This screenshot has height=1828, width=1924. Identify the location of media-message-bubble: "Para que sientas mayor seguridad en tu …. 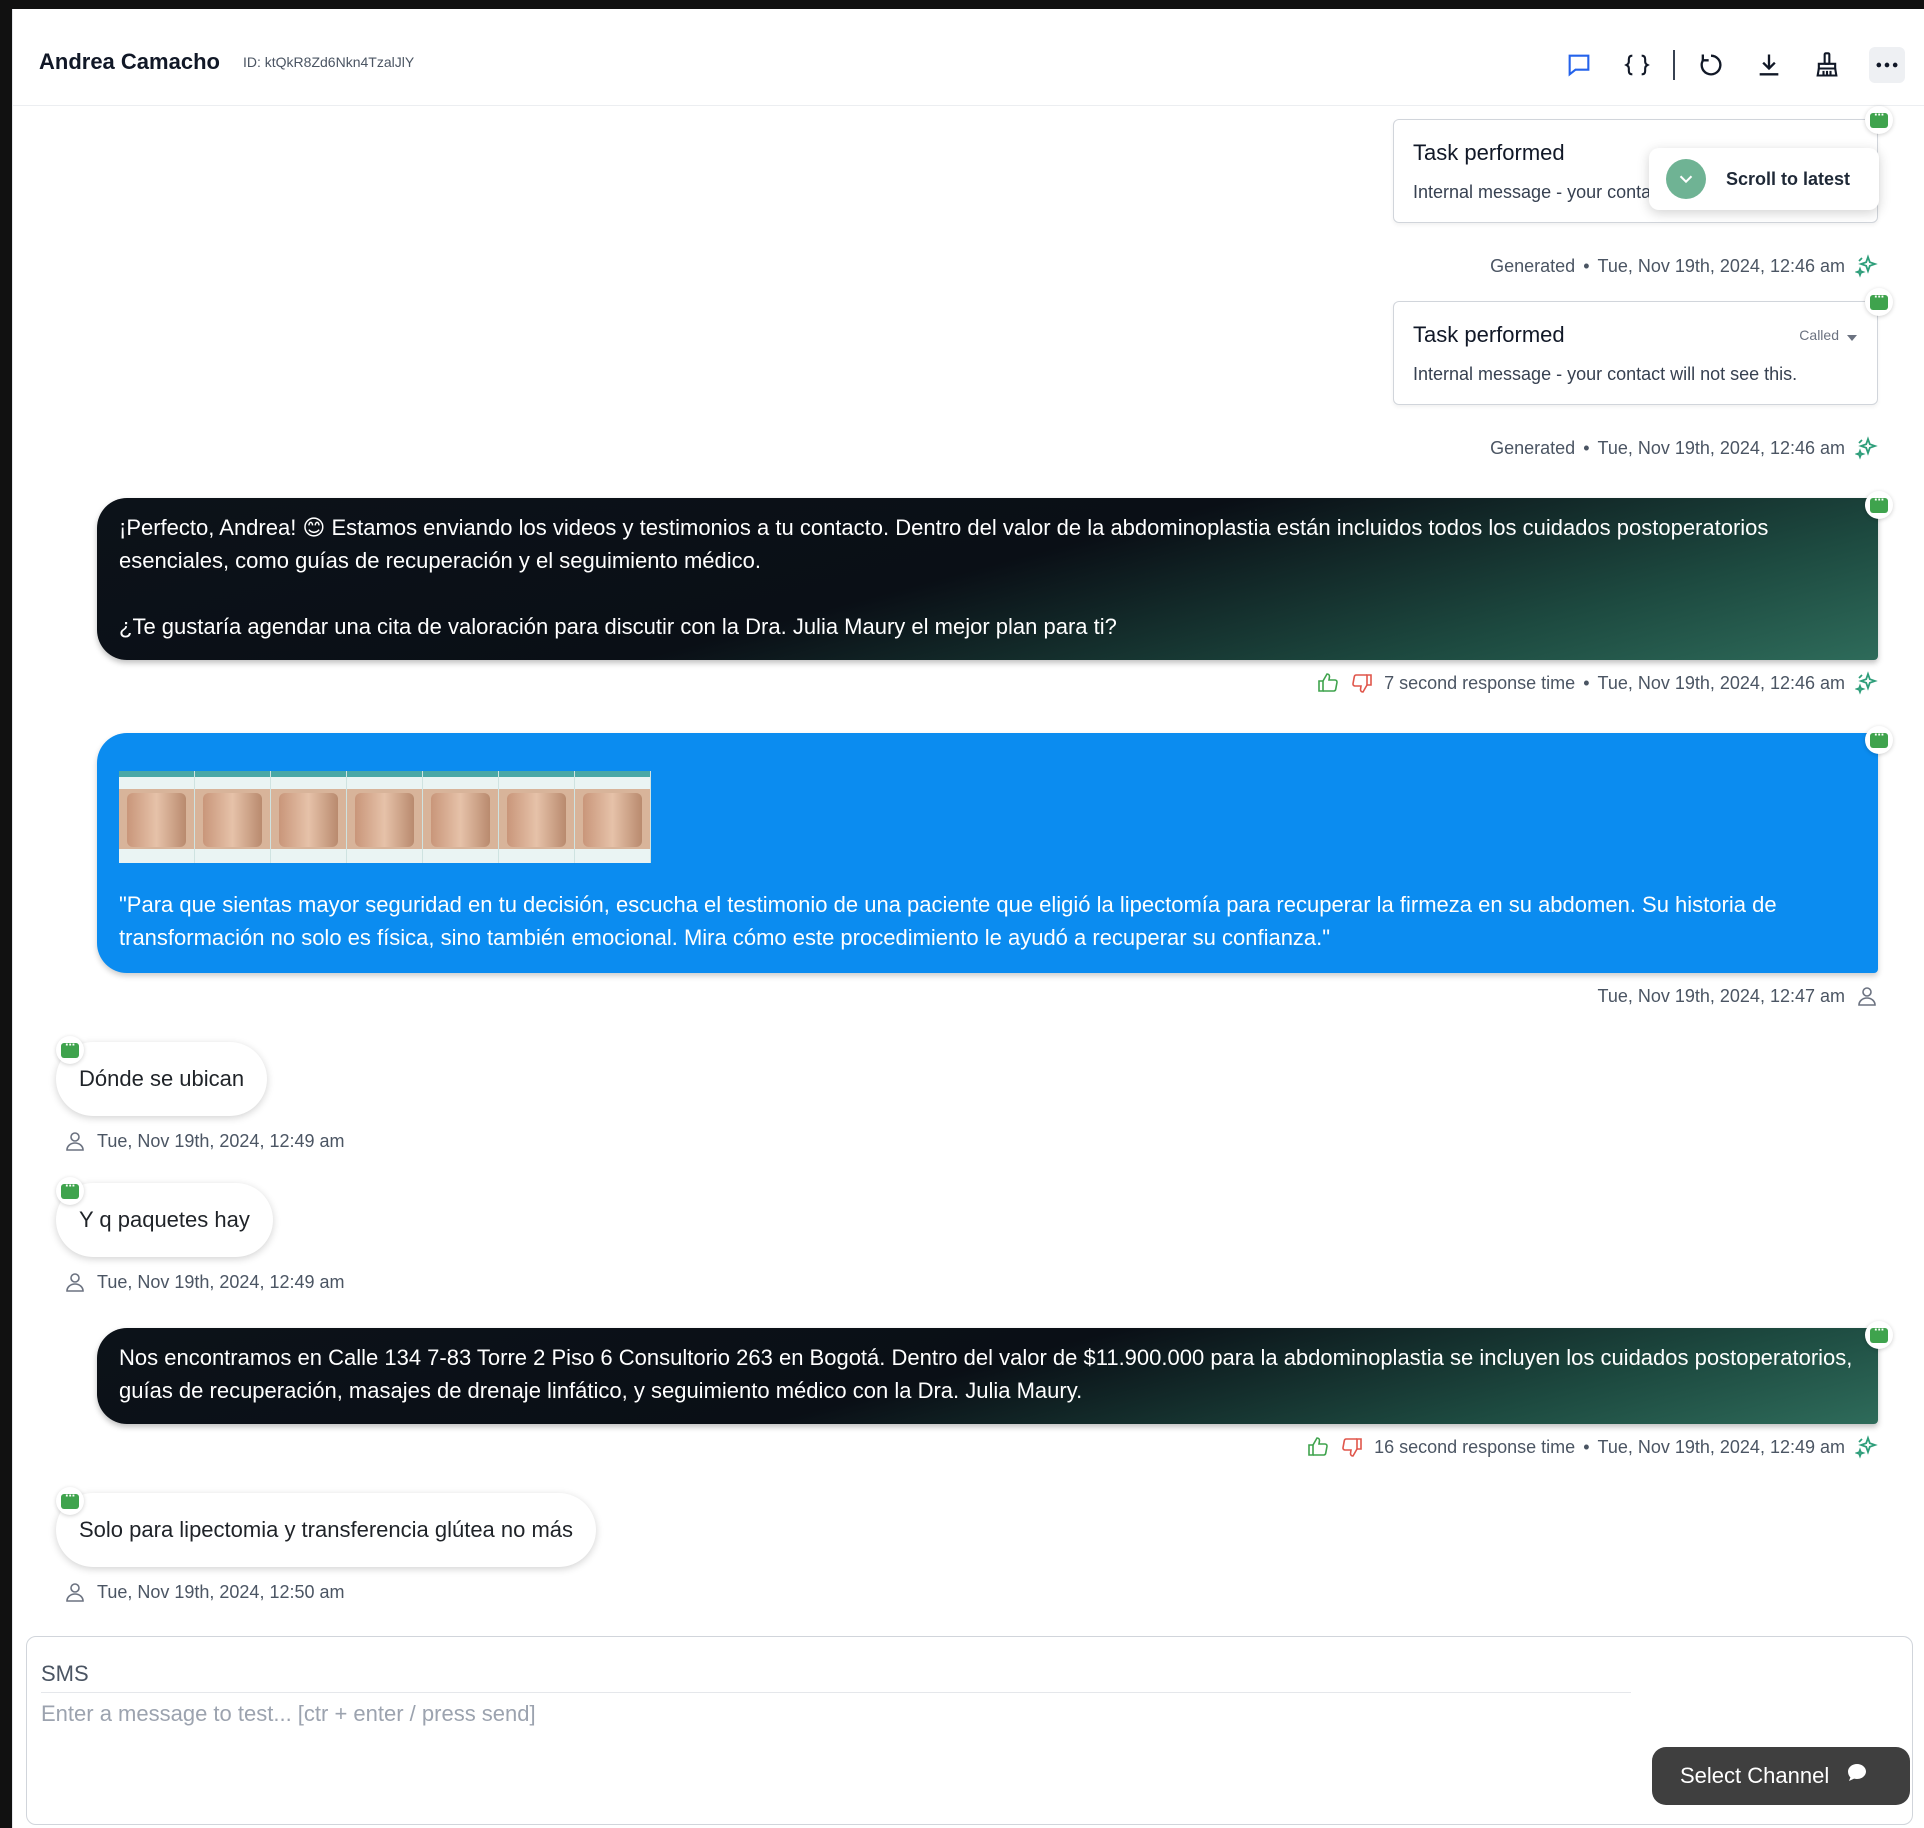
(987, 853).